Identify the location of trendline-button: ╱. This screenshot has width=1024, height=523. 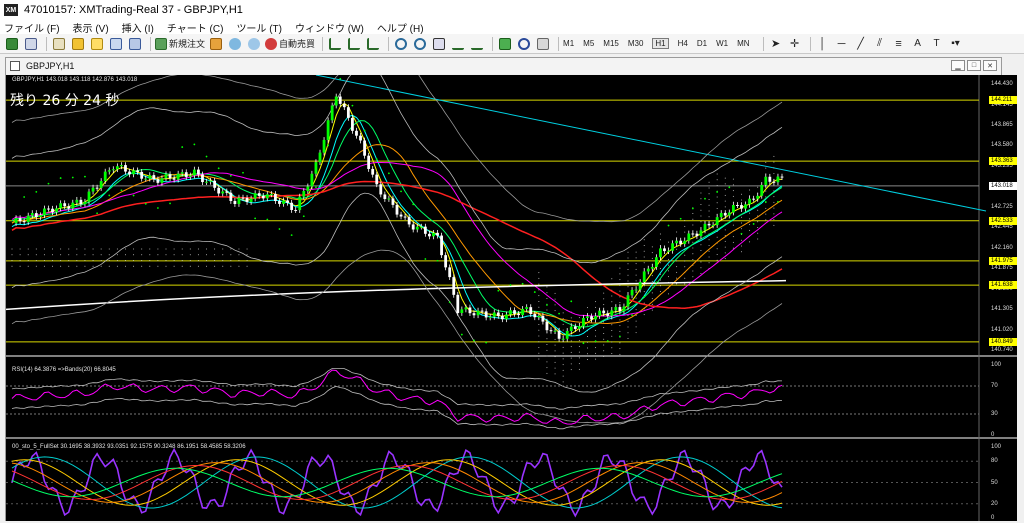
(861, 44).